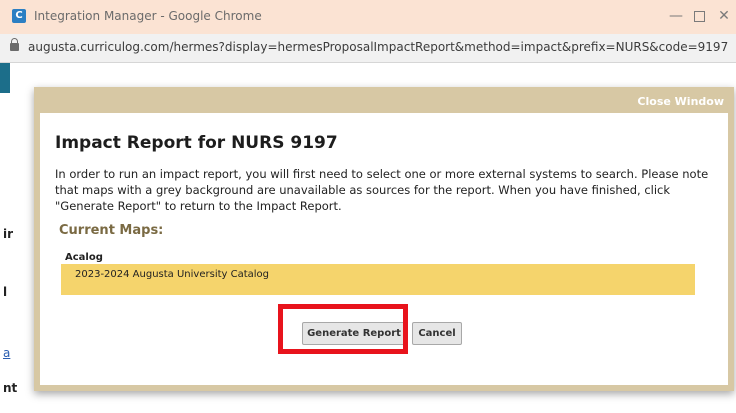 The width and height of the screenshot is (736, 413). I want to click on background-text-fragment: l, so click(5, 292).